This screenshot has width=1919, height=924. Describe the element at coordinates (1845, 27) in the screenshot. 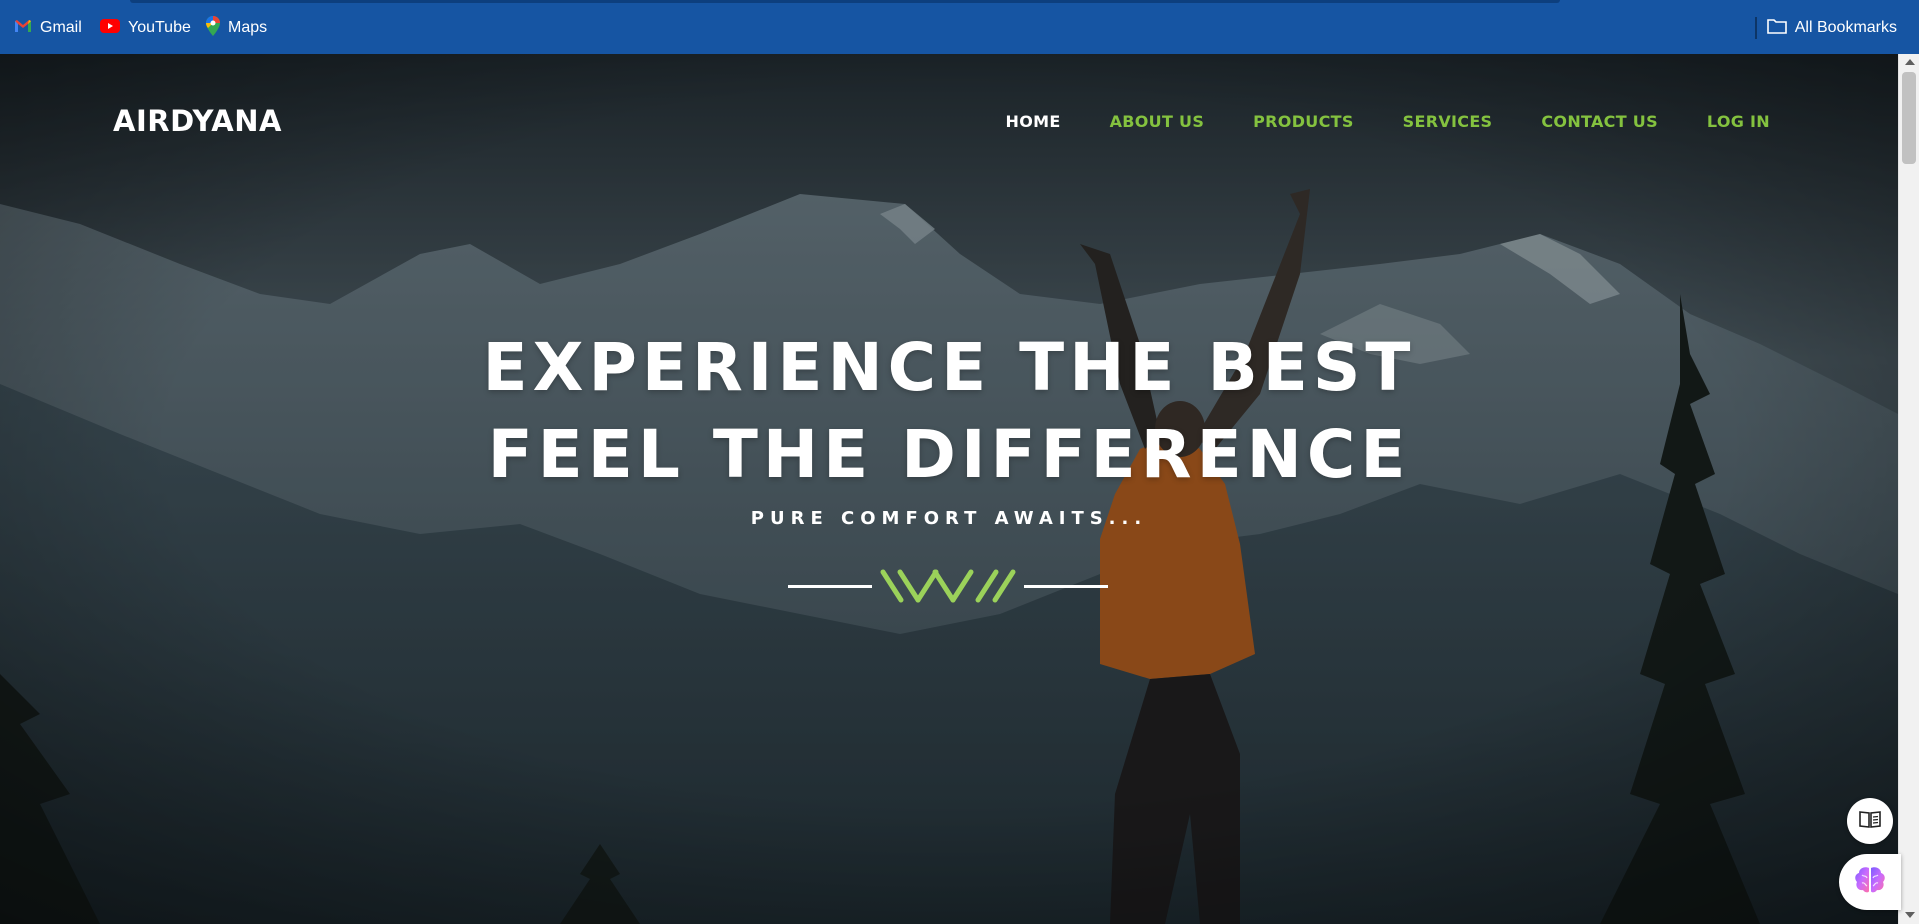

I see `all-bookmarks-label: All Bookmarks` at that location.